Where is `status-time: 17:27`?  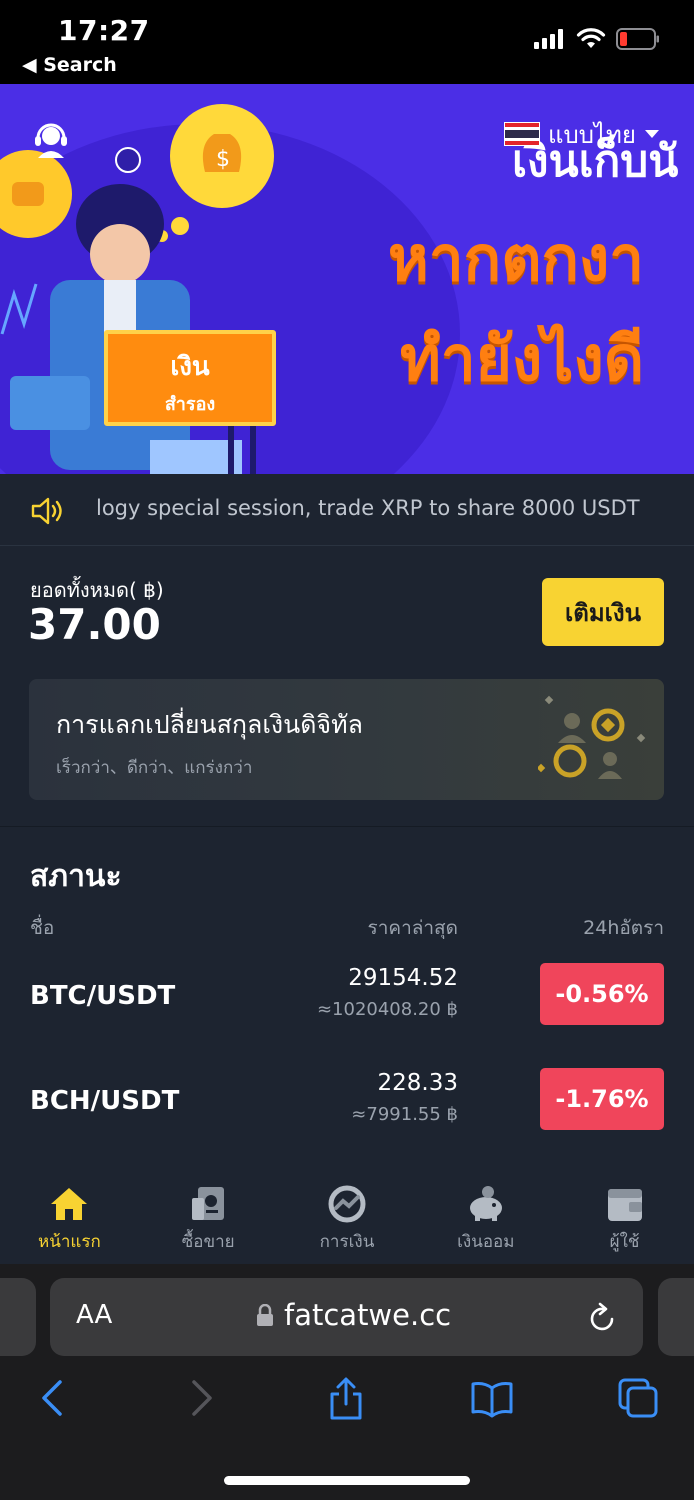
status-time: 17:27 is located at coordinates (104, 30).